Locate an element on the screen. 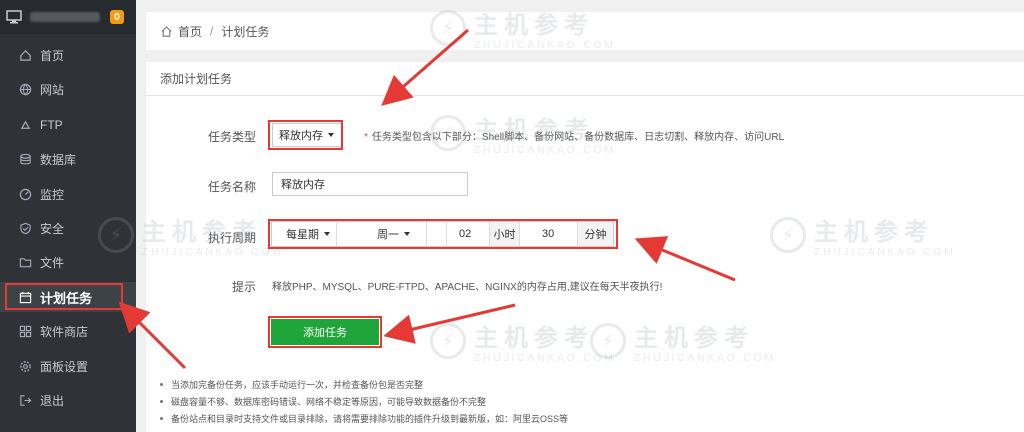 Image resolution: width=1024 pixels, height=432 pixels. sidebar-item-database: 数据库 is located at coordinates (68, 159).